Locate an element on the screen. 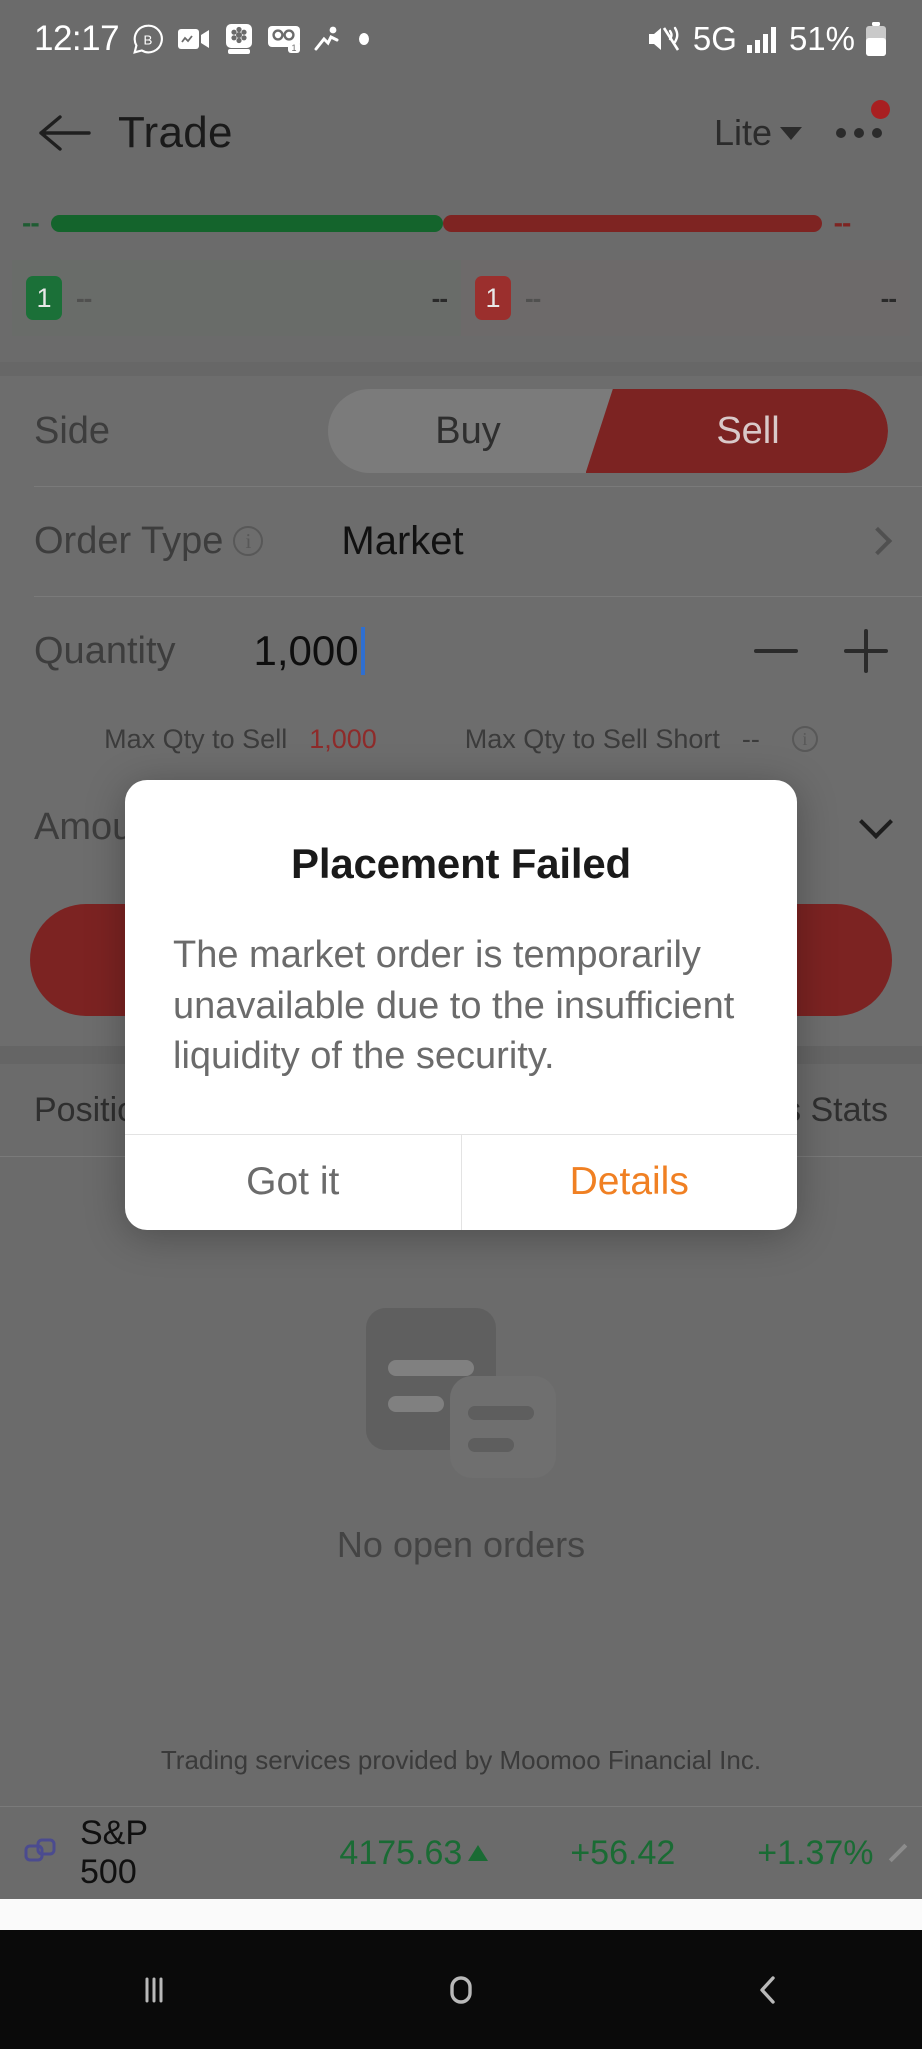 Image resolution: width=922 pixels, height=2049 pixels. bid-price: -- is located at coordinates (84, 297).